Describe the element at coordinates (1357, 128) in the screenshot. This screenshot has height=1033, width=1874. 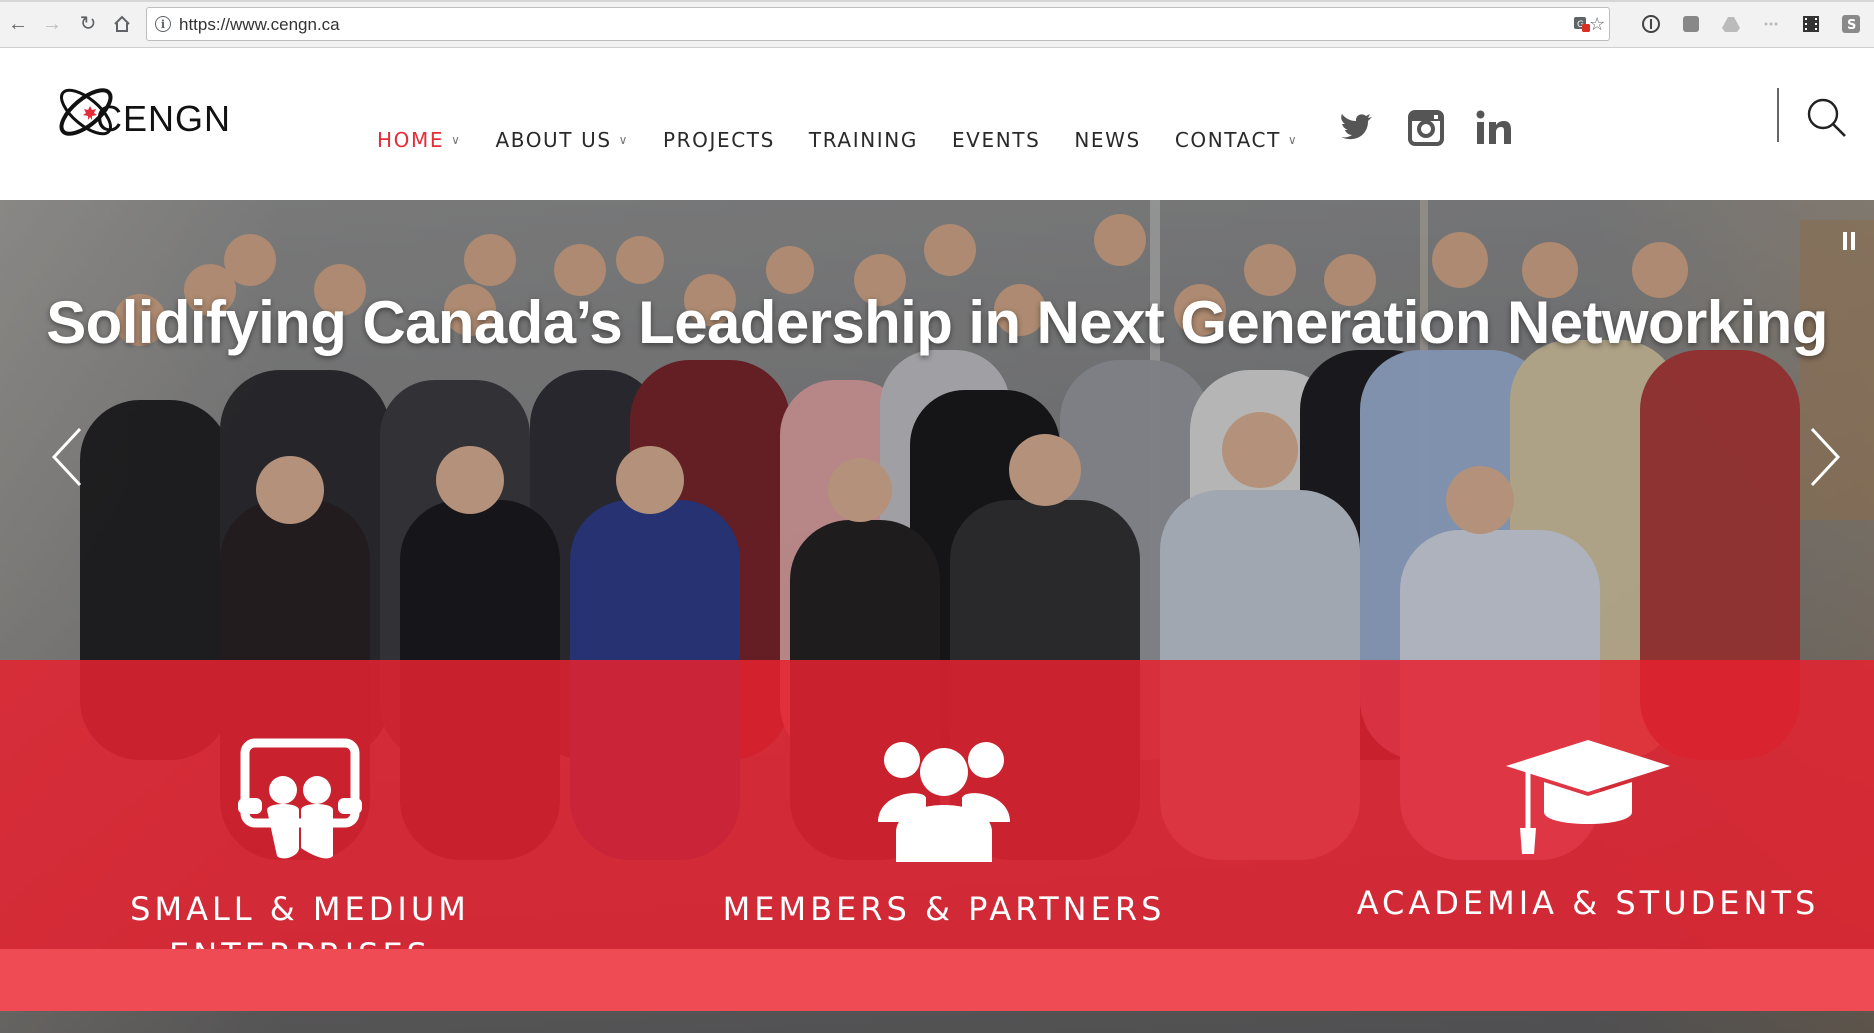
I see `twitter-icon` at that location.